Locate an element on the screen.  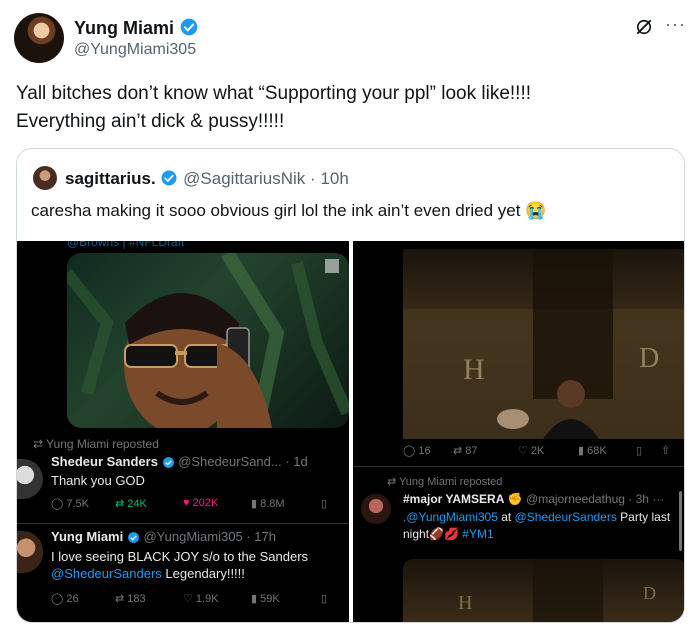
post-author-name: #major YAMSERA is located at coordinates (453, 499).